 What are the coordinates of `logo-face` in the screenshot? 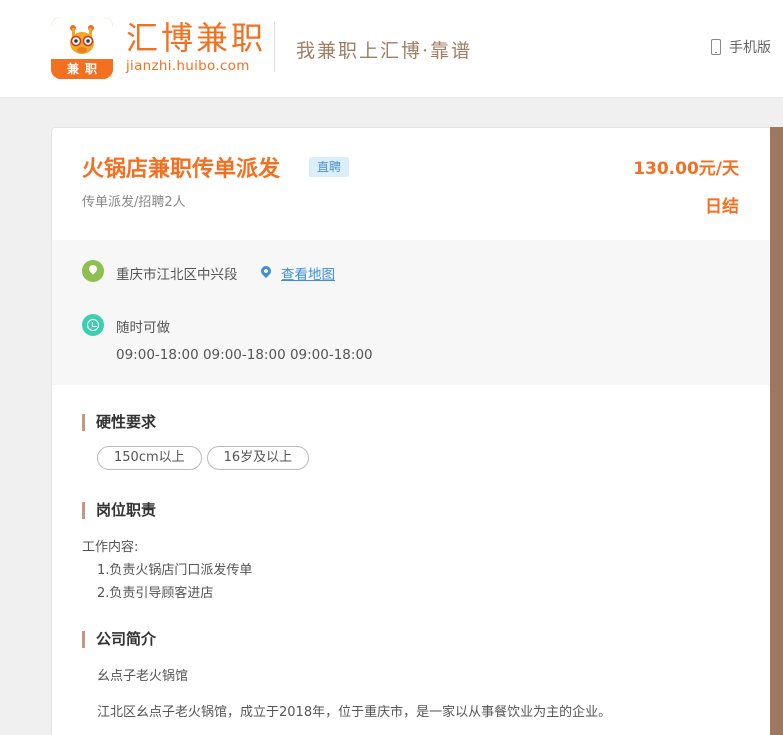 It's located at (82, 39).